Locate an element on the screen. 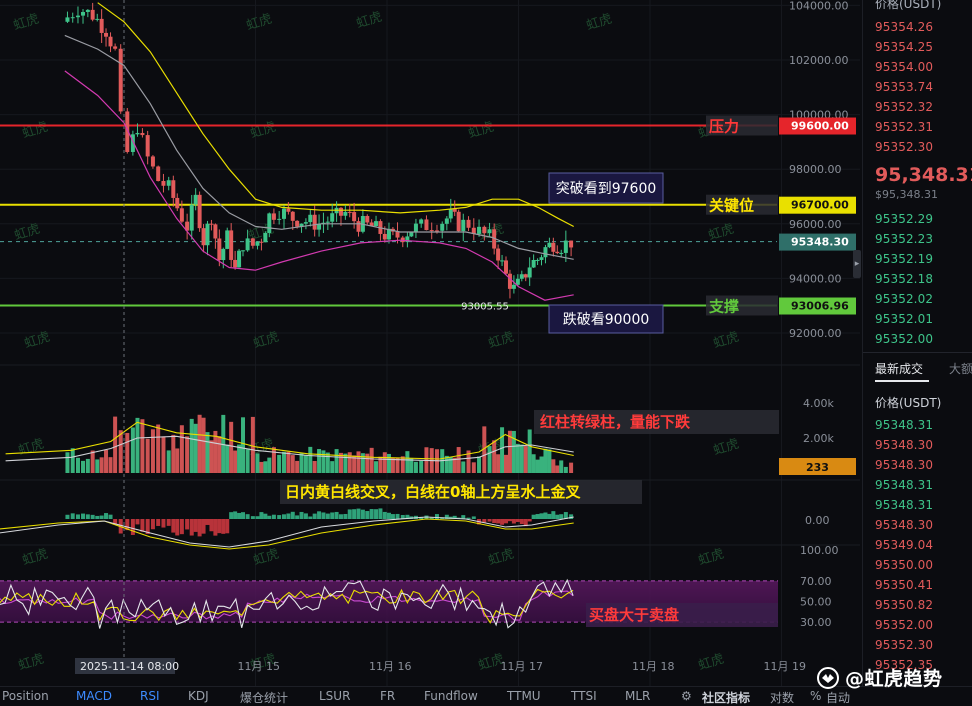 This screenshot has width=972, height=706. indicator-liquidation: 爆仓统计 is located at coordinates (264, 697).